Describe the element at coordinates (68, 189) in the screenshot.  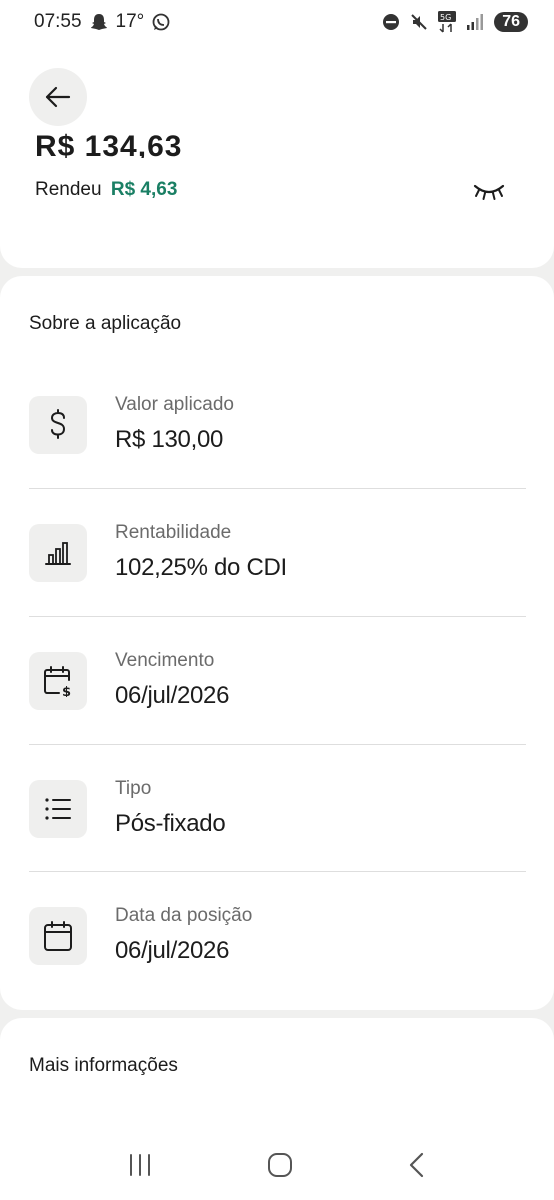
I see `earnings-label: Rendeu` at that location.